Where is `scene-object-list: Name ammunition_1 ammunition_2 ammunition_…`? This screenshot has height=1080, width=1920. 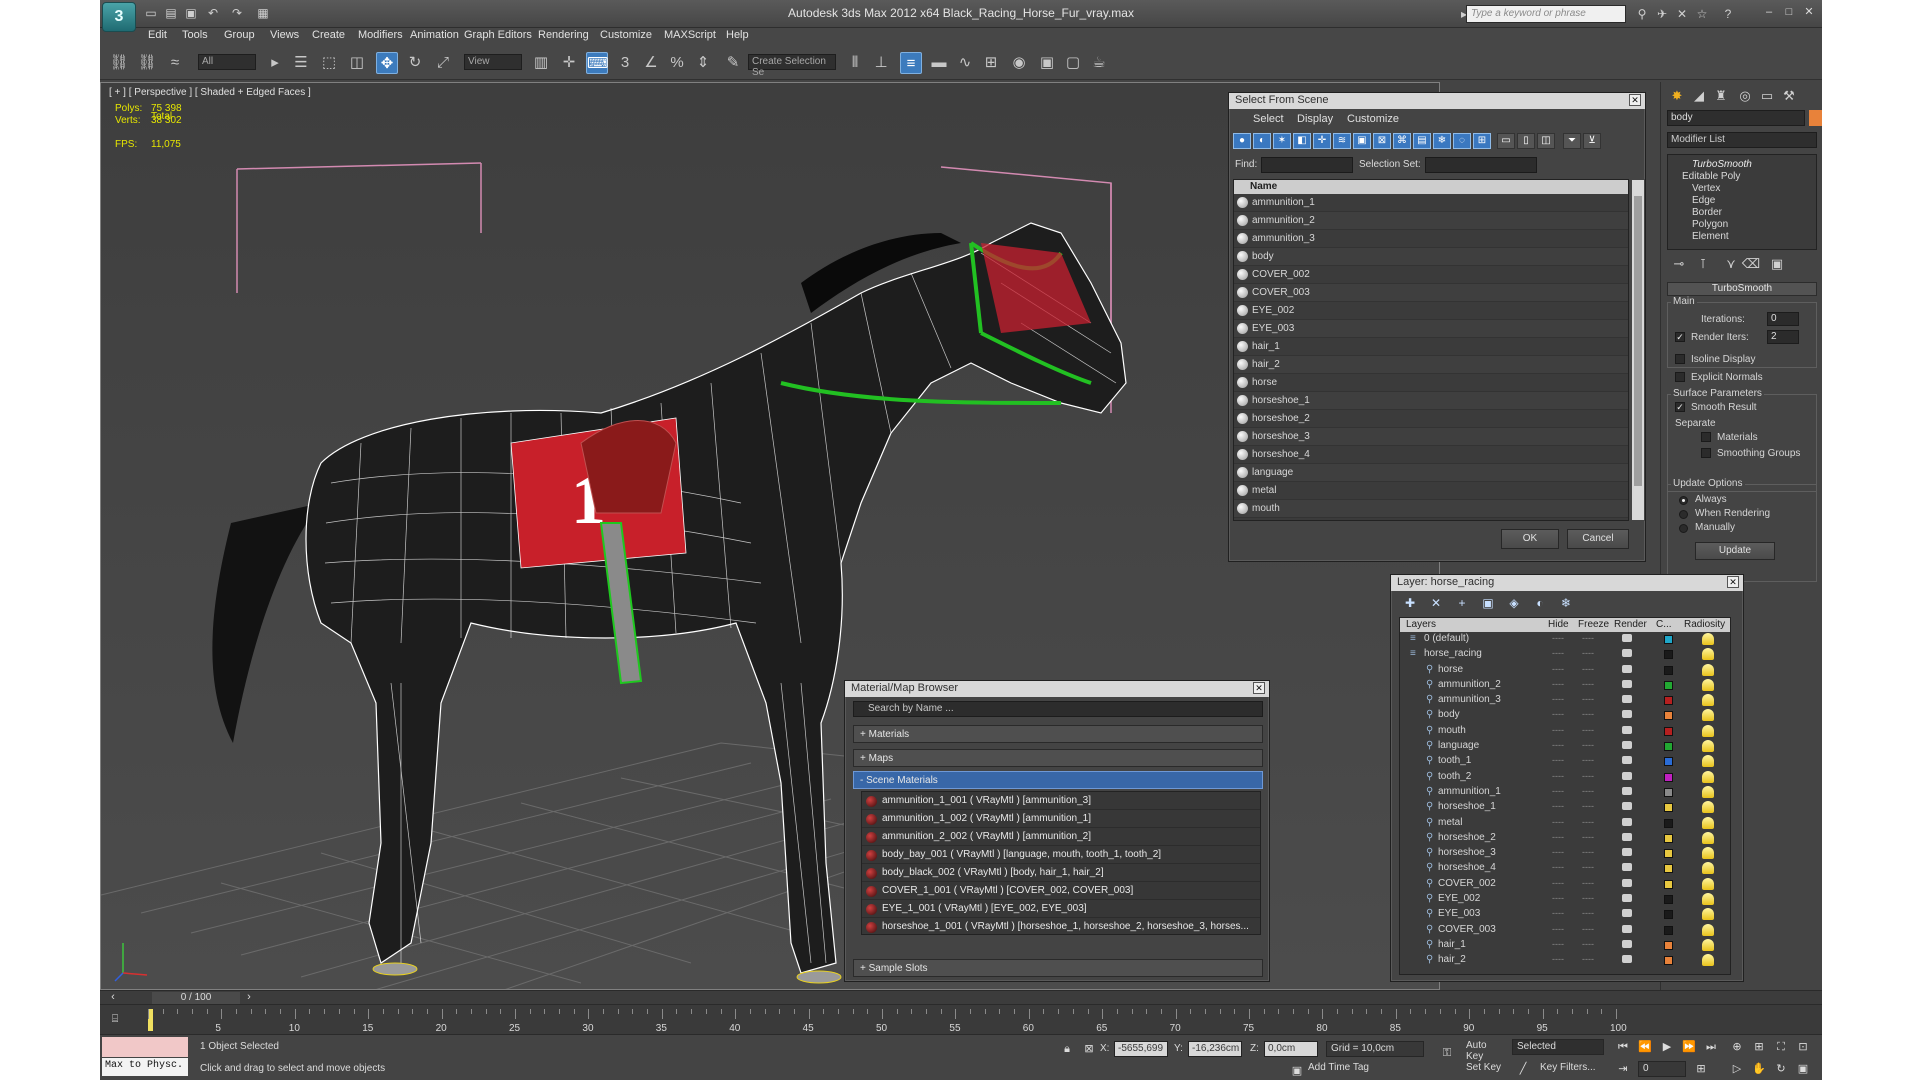 scene-object-list: Name ammunition_1 ammunition_2 ammunition_… is located at coordinates (1431, 350).